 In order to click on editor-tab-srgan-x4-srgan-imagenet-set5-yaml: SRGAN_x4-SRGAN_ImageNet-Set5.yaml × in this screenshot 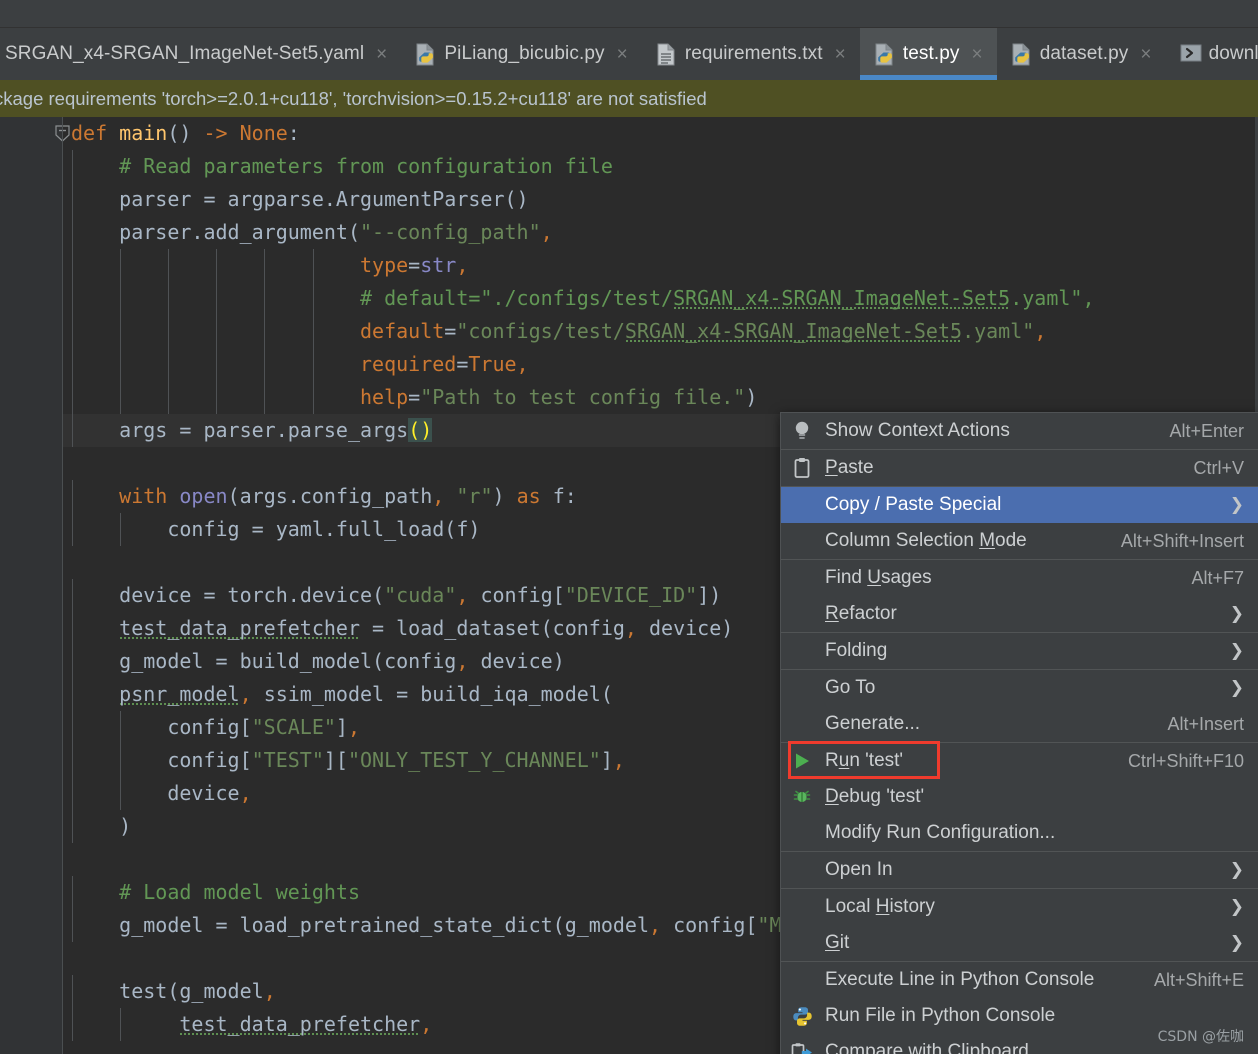, I will do `click(200, 54)`.